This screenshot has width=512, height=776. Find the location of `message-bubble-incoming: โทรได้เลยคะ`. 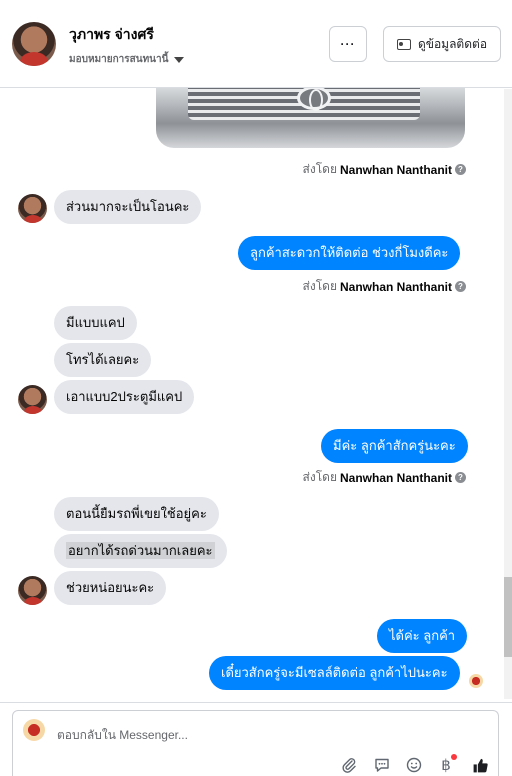

message-bubble-incoming: โทรได้เลยคะ is located at coordinates (103, 360).